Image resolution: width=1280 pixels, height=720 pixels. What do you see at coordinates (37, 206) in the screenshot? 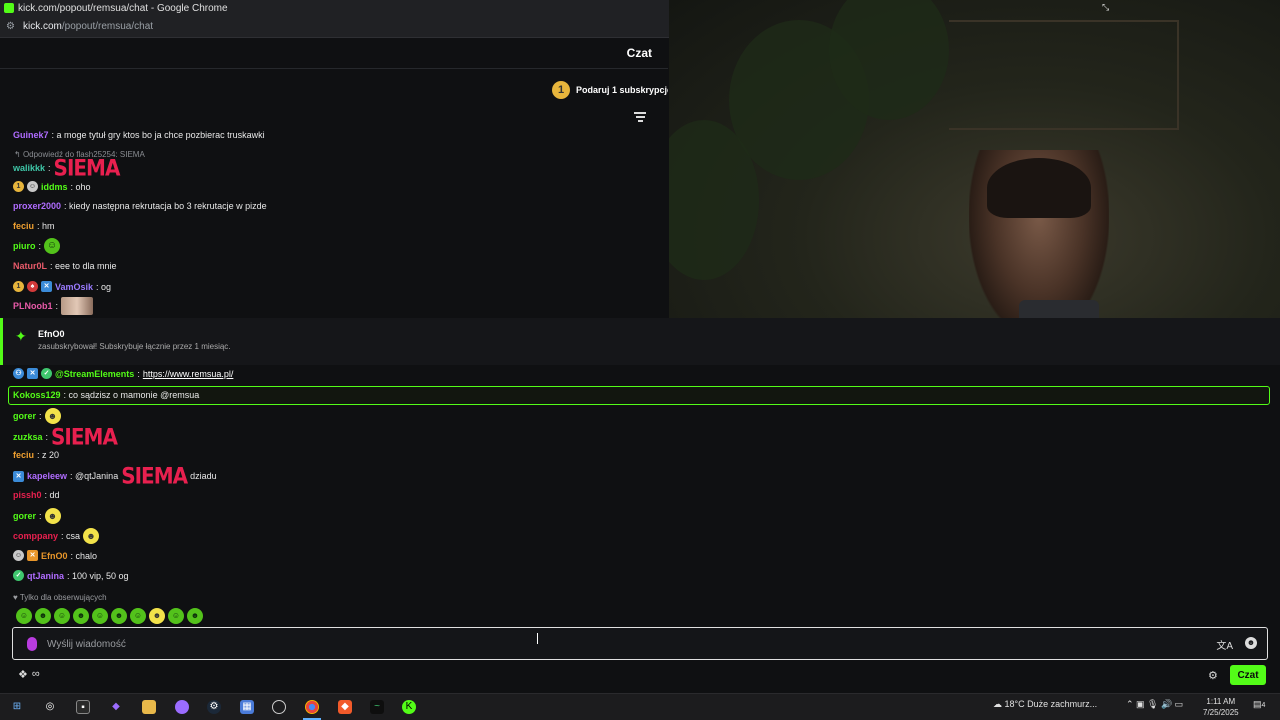
I see `username: proxer2000` at bounding box center [37, 206].